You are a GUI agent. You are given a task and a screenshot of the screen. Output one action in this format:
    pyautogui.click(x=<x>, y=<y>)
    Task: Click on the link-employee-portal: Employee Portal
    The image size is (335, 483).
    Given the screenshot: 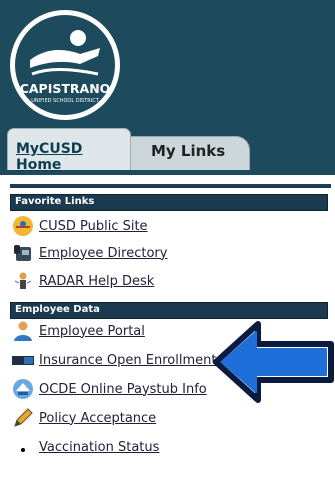 What is the action you would take?
    pyautogui.click(x=78, y=331)
    